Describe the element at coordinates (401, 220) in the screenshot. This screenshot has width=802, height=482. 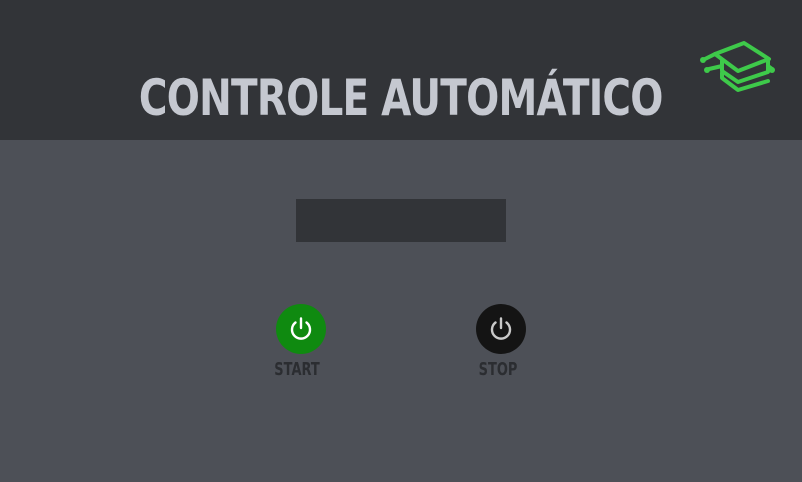
I see `value-display` at that location.